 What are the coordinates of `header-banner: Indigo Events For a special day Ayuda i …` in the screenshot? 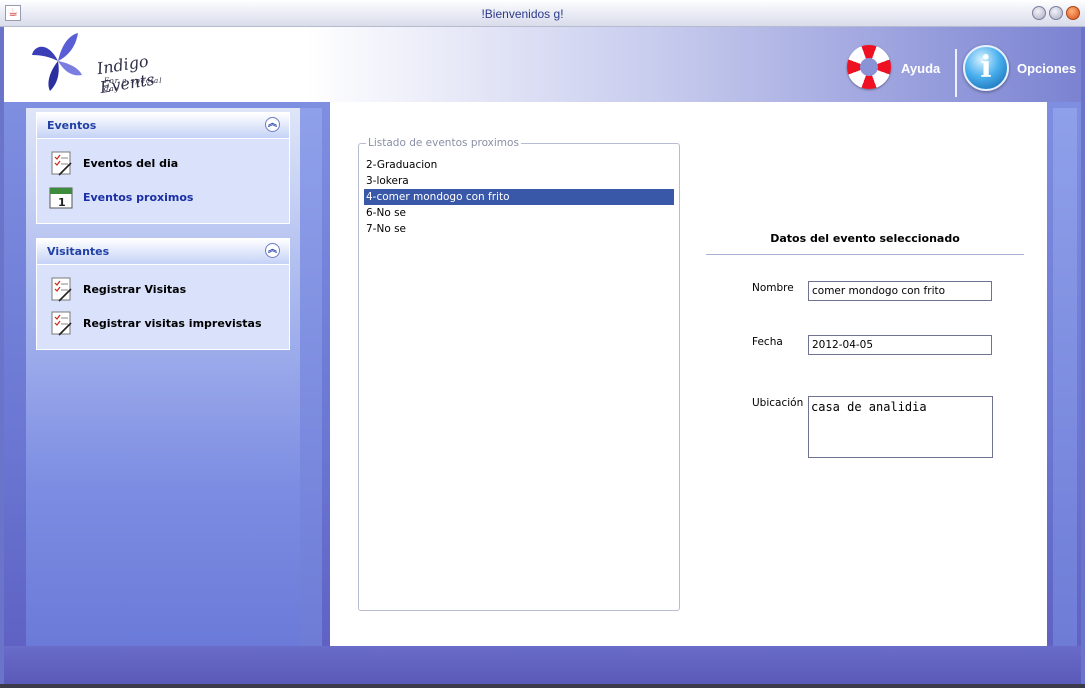 It's located at (542, 64).